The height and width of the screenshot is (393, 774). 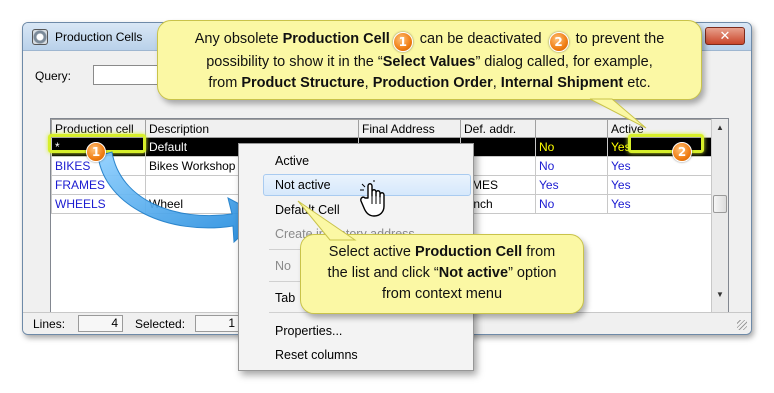 I want to click on badge-2-icon: 2, so click(x=682, y=152).